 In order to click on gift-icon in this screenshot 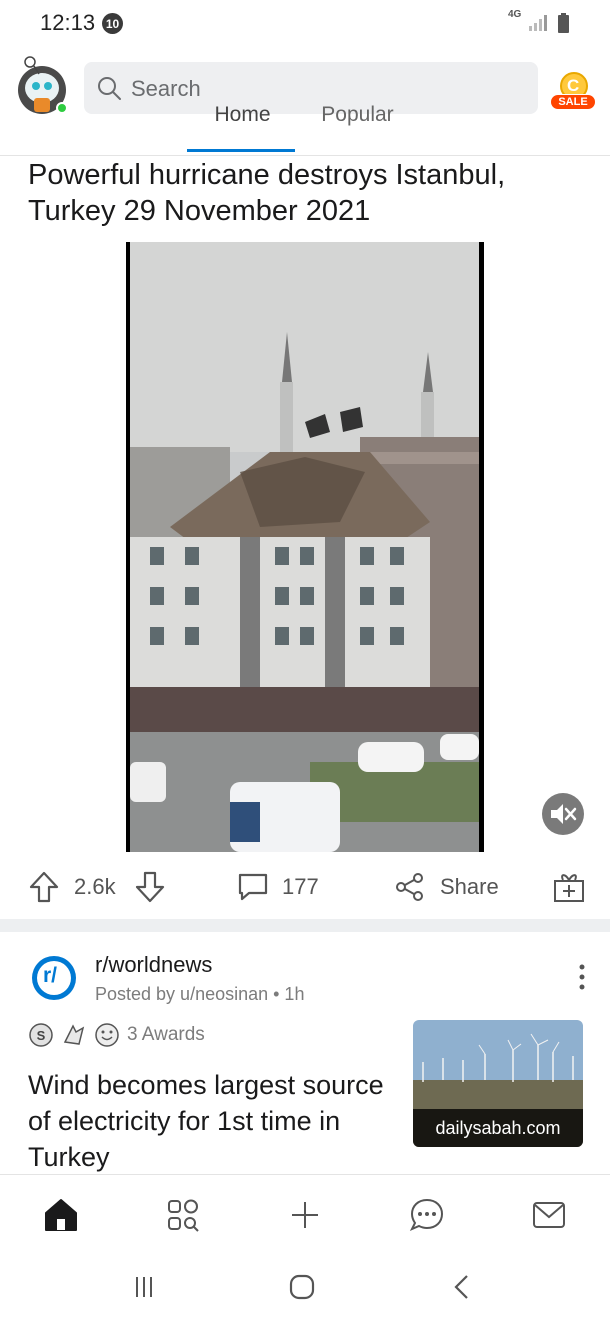, I will do `click(569, 888)`.